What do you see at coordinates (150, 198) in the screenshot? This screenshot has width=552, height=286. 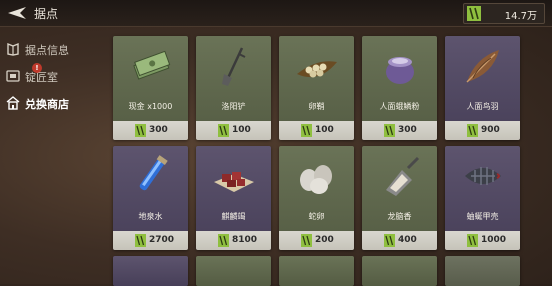 I see `shop-item-card: 地泉水 2700` at bounding box center [150, 198].